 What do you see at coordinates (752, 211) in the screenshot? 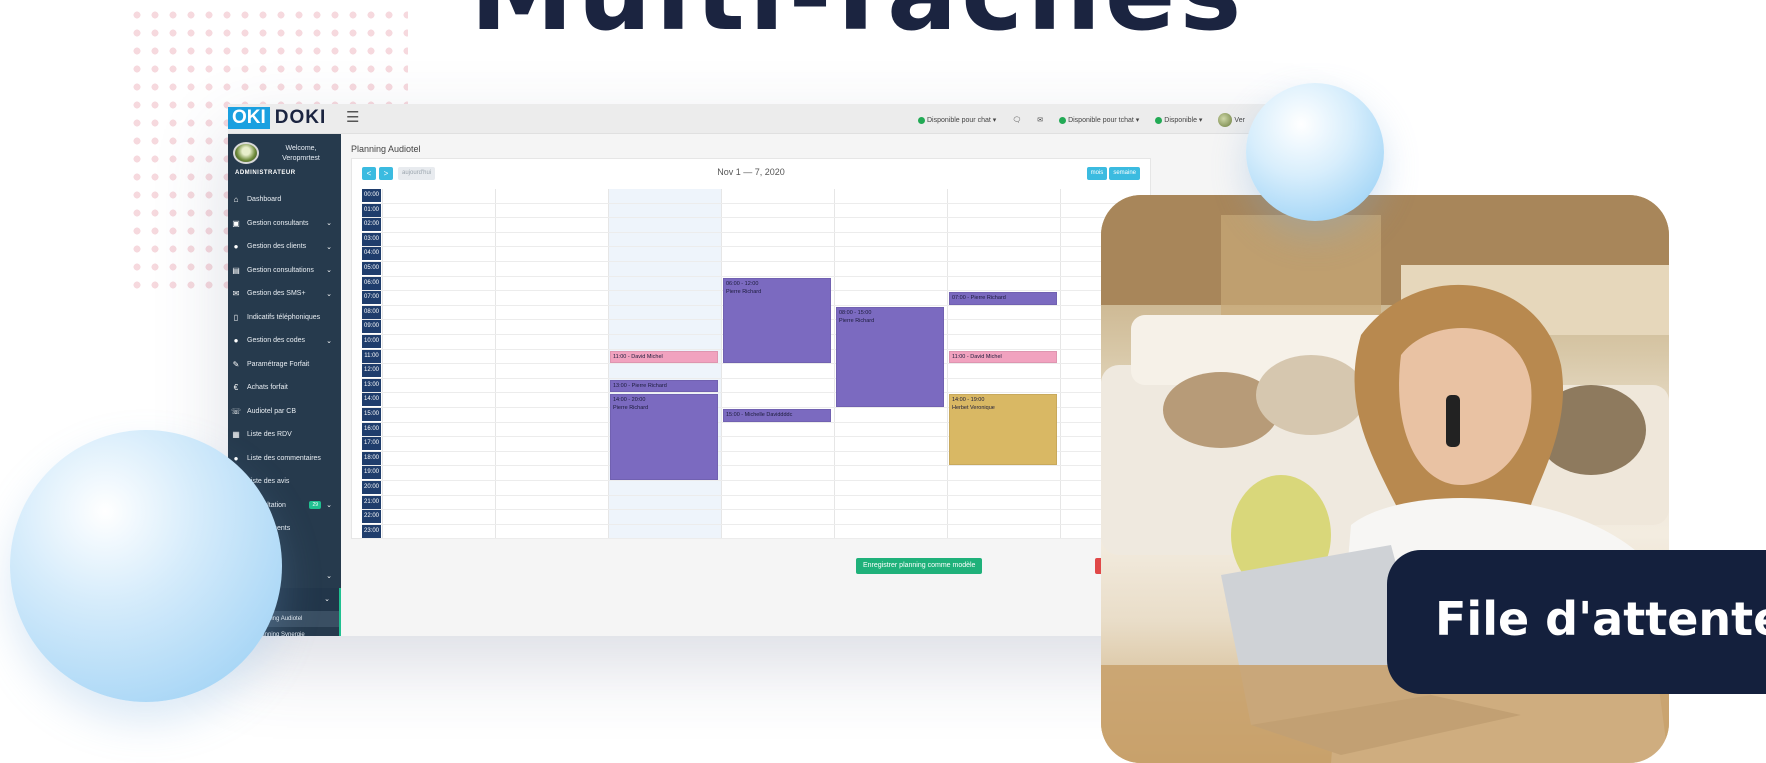
I see `hour-row: 01:00` at bounding box center [752, 211].